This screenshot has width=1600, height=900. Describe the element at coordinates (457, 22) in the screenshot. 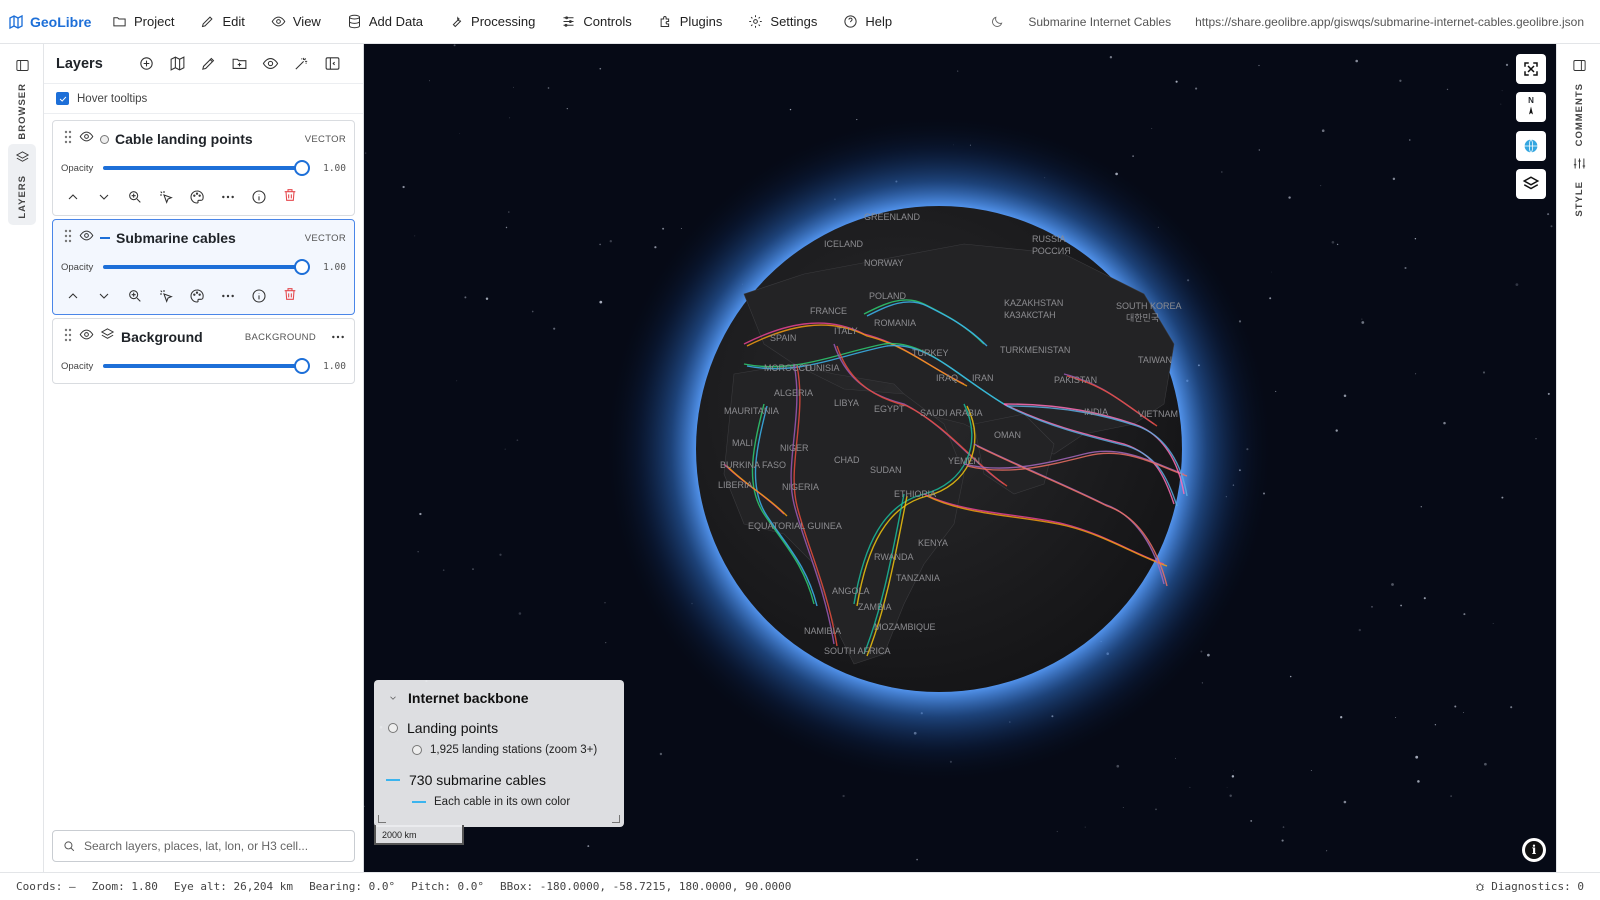

I see `wrench-icon` at that location.